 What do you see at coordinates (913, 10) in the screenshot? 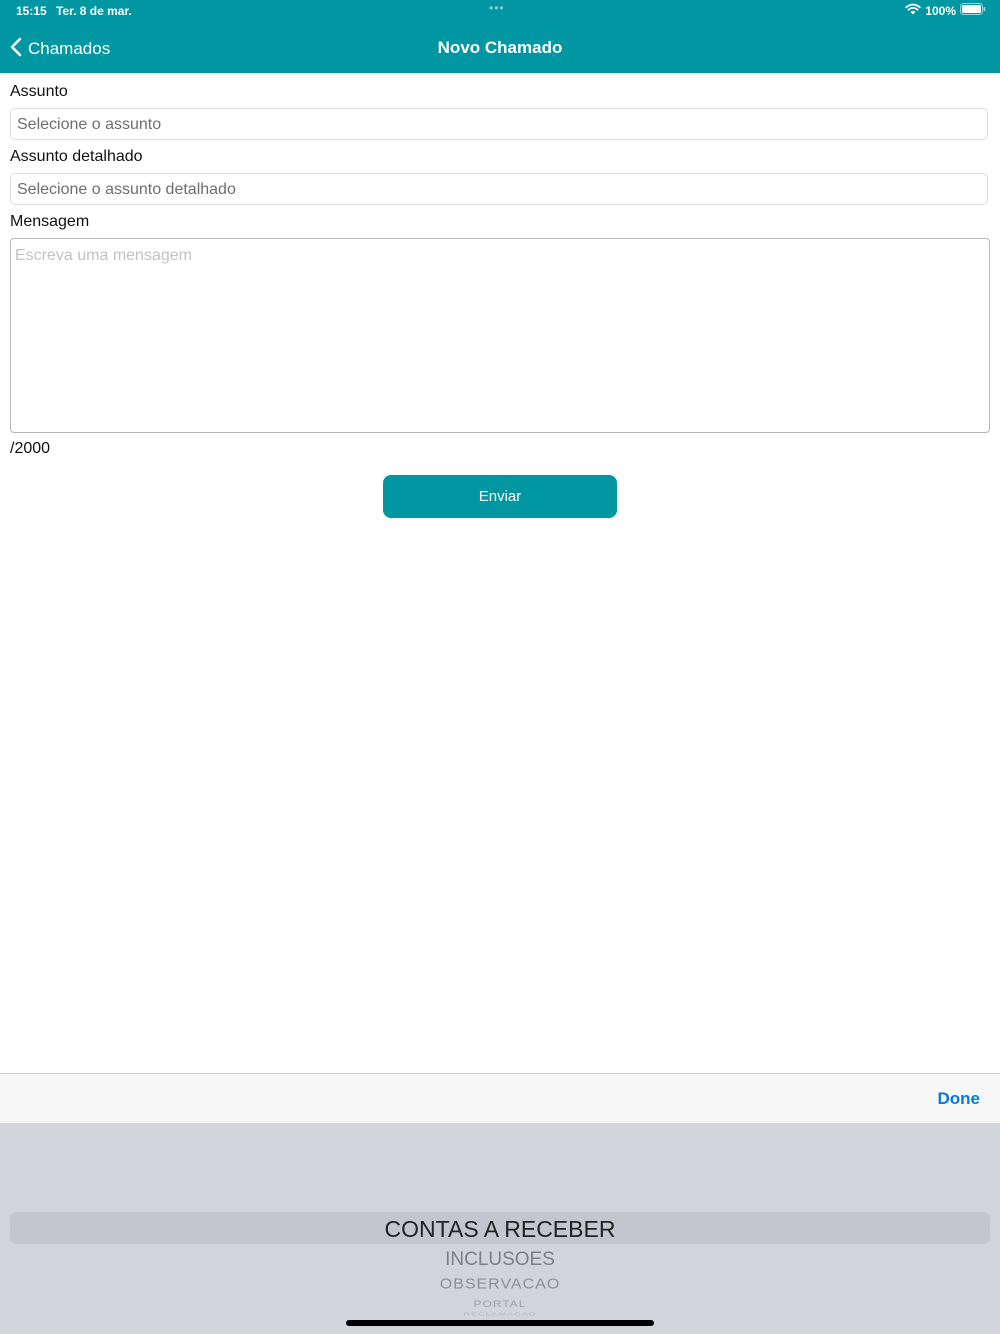
I see `wifi-icon` at bounding box center [913, 10].